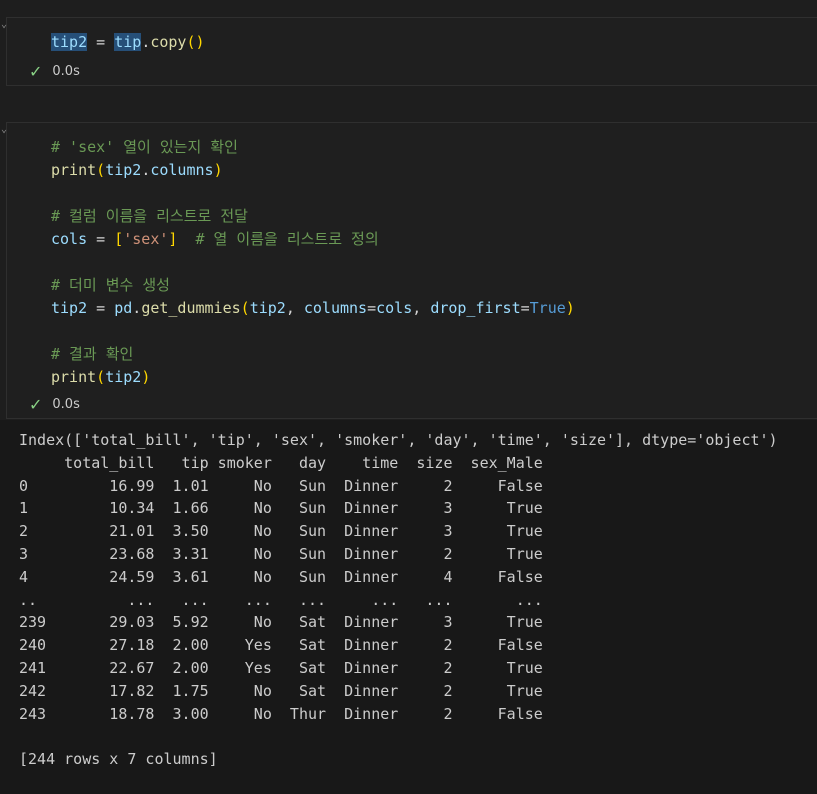 The width and height of the screenshot is (817, 794). I want to click on code-token: drop_first, so click(475, 308).